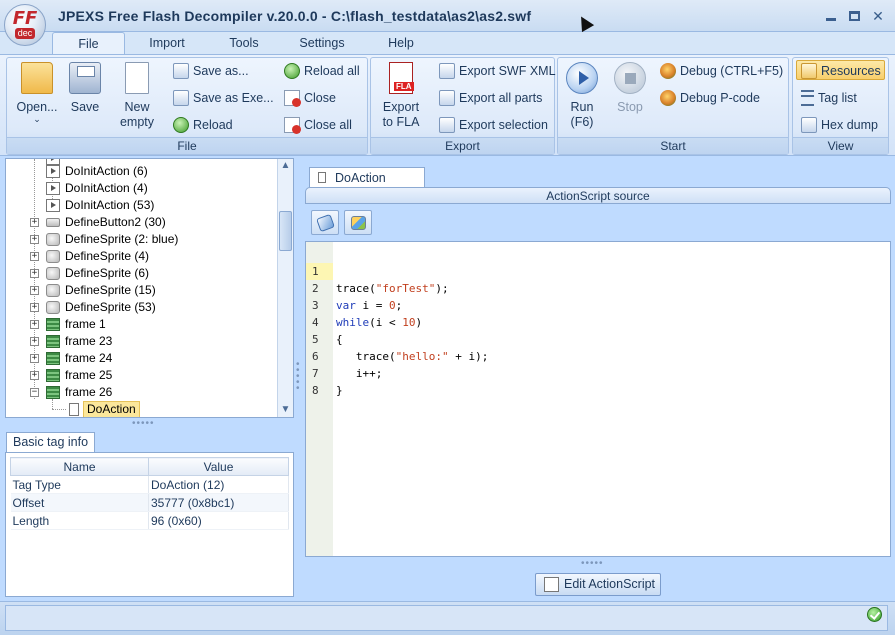  I want to click on tree-item: + DefineSprite (4), so click(141, 256).